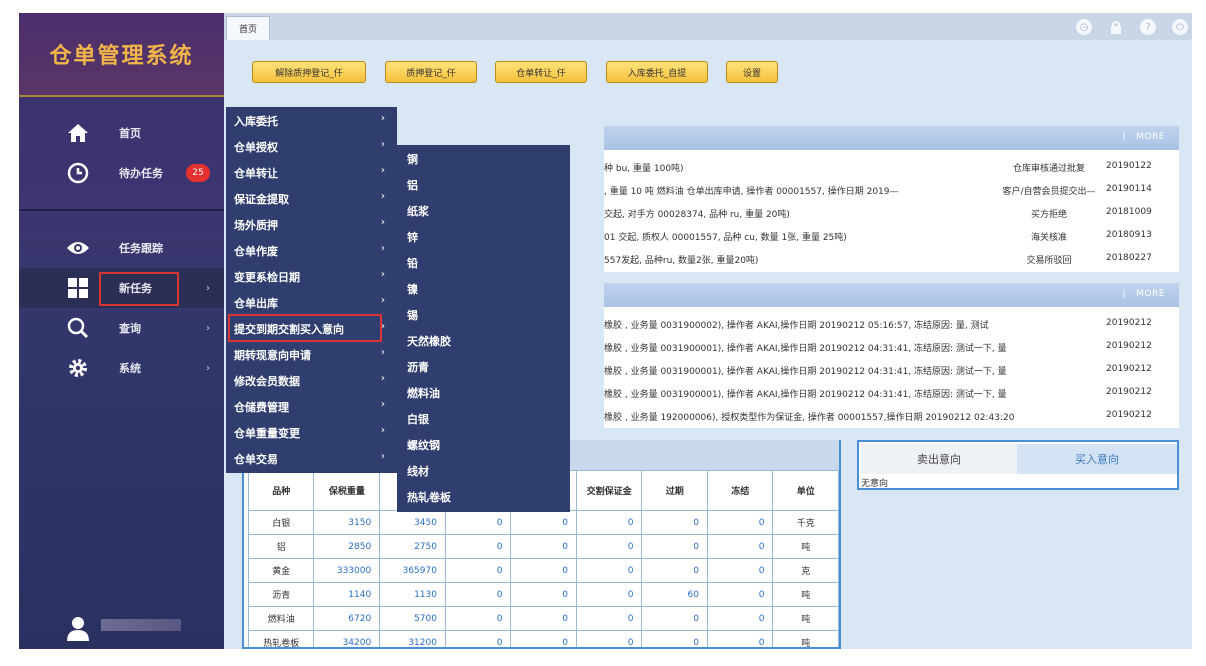  What do you see at coordinates (412, 618) in the screenshot?
I see `table-cell: 5700` at bounding box center [412, 618].